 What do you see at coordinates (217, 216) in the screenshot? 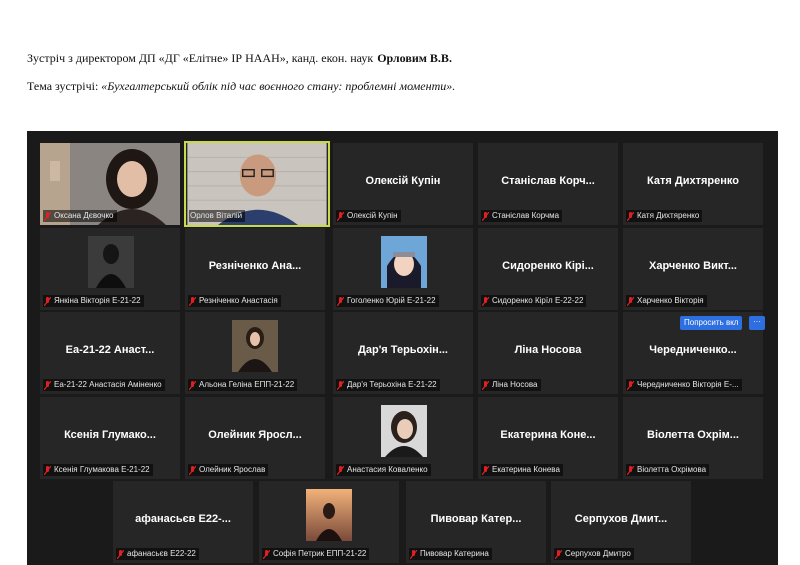
I see `participant-label: Орлов Віталій` at bounding box center [217, 216].